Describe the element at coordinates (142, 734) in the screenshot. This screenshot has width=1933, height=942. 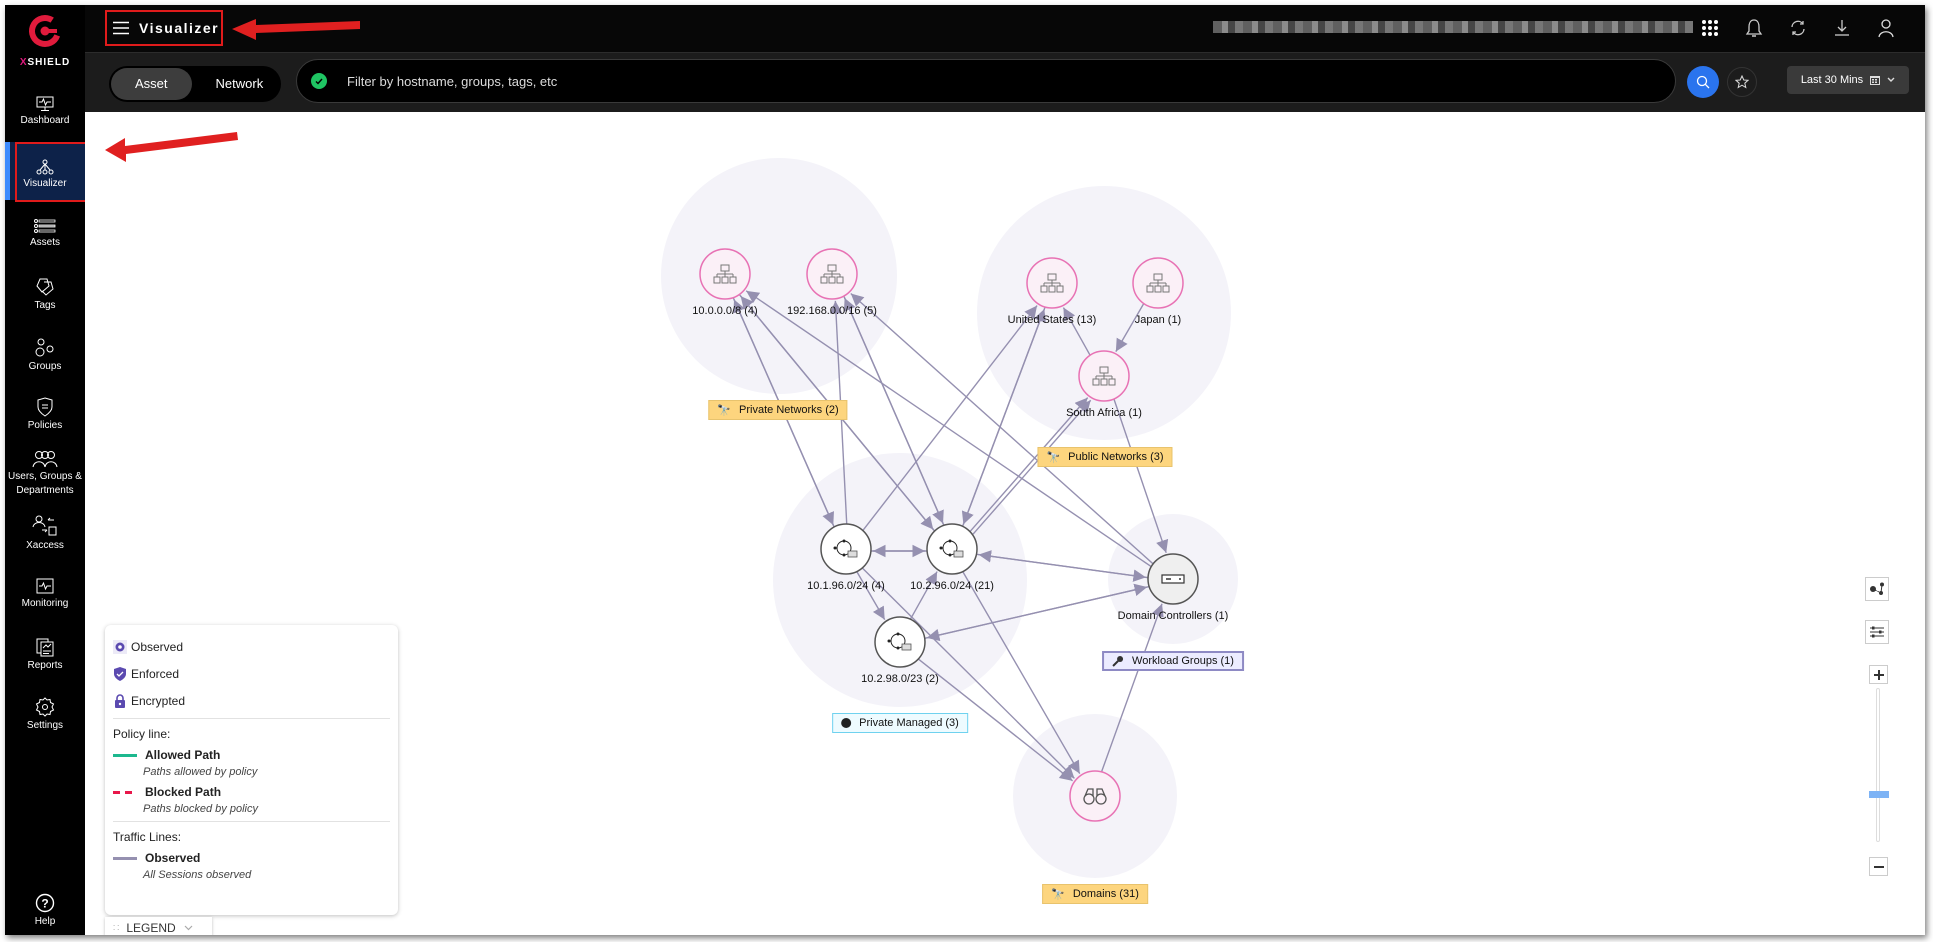
I see `legend-policy-heading: Policy line:` at that location.